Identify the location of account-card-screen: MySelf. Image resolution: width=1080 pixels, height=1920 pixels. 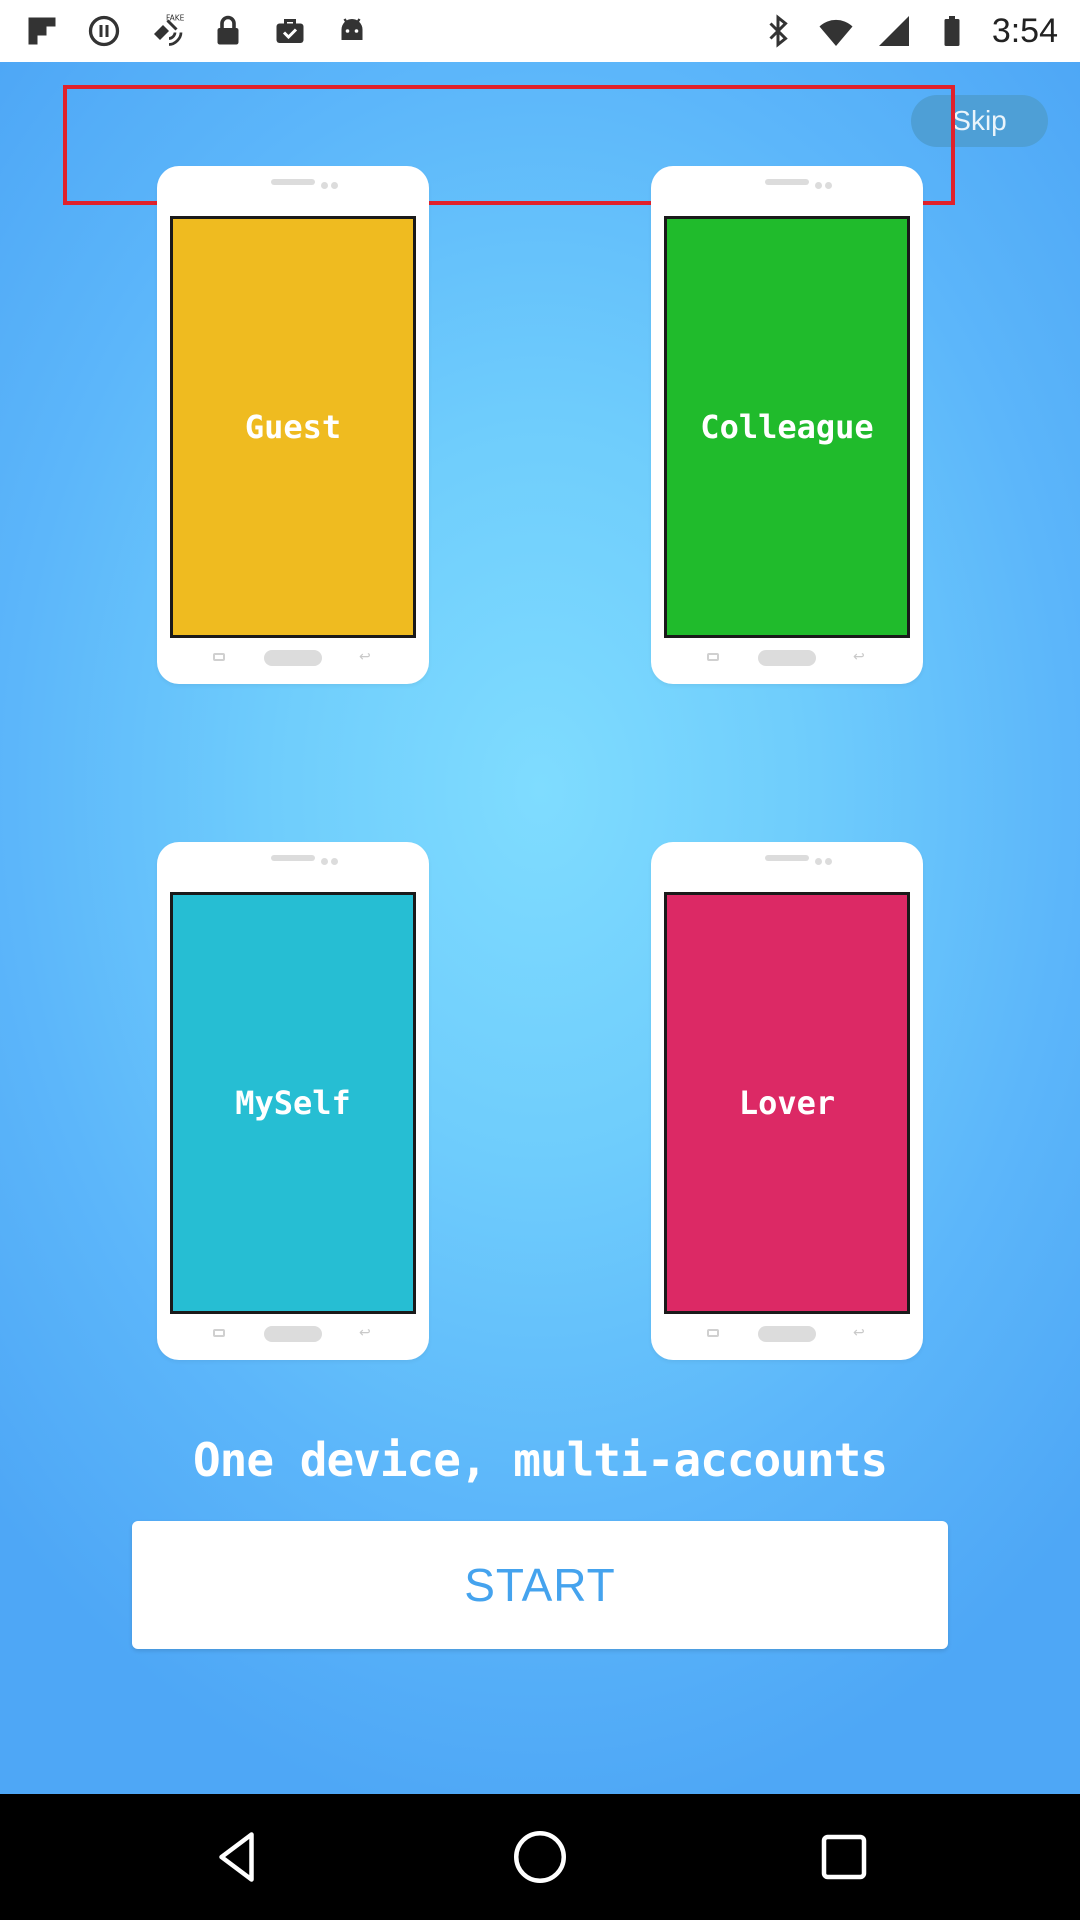
(293, 1103).